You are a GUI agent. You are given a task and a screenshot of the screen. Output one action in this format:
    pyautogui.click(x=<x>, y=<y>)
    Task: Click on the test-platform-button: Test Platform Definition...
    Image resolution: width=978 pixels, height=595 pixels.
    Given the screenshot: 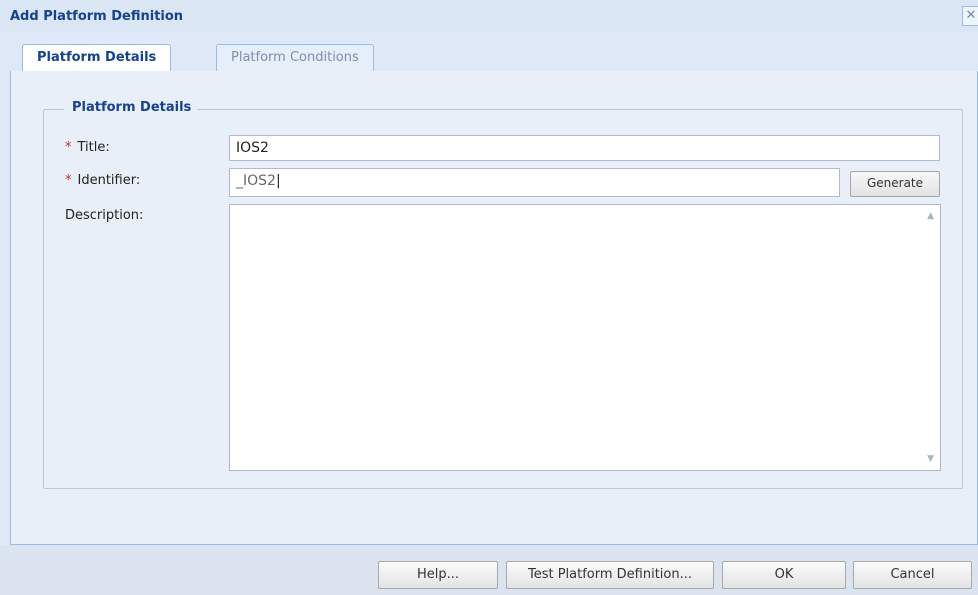 What is the action you would take?
    pyautogui.click(x=610, y=575)
    